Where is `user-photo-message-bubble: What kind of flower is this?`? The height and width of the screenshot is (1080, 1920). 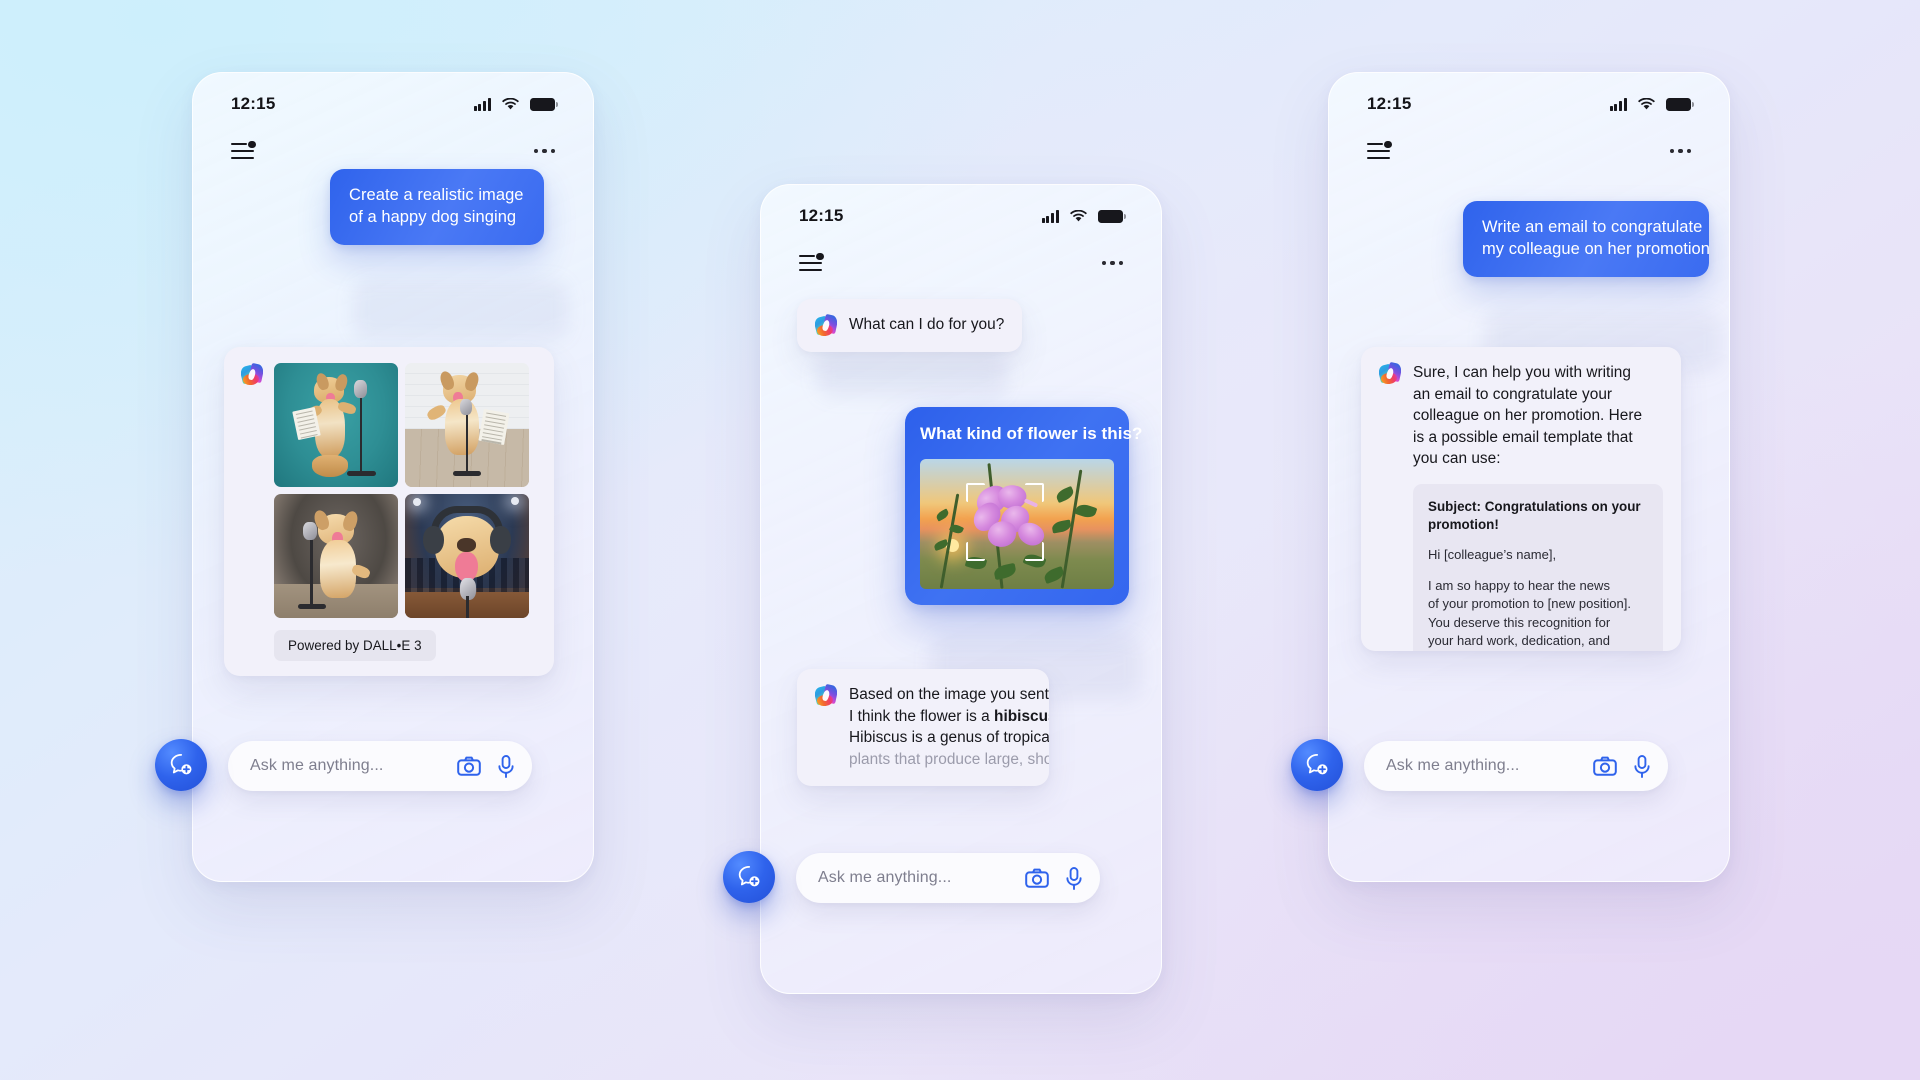
user-photo-message-bubble: What kind of flower is this? is located at coordinates (1024, 506).